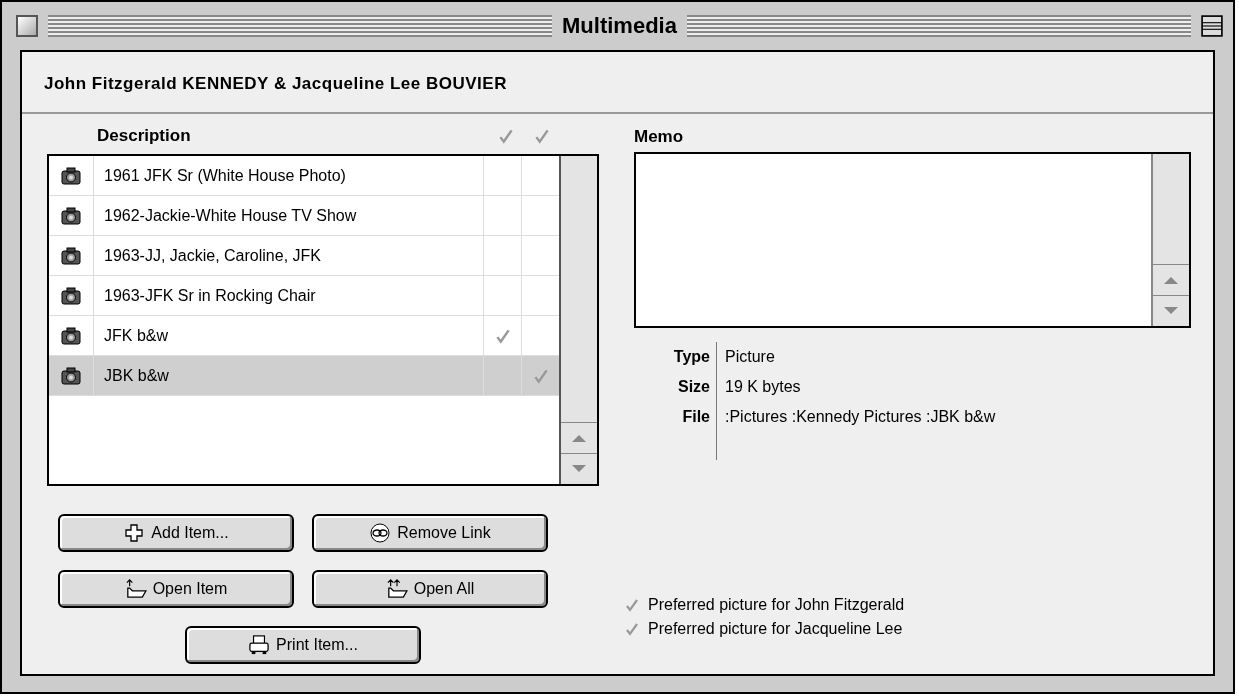 The height and width of the screenshot is (698, 1239). I want to click on collapse-box-icon, so click(1212, 26).